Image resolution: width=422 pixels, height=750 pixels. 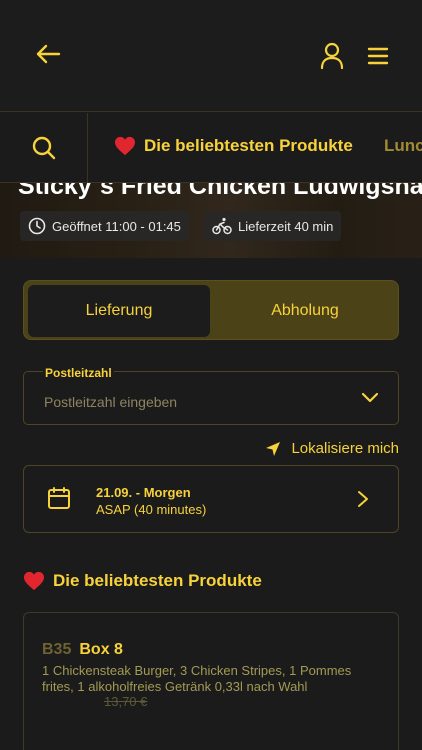 I want to click on user-icon, so click(x=332, y=56).